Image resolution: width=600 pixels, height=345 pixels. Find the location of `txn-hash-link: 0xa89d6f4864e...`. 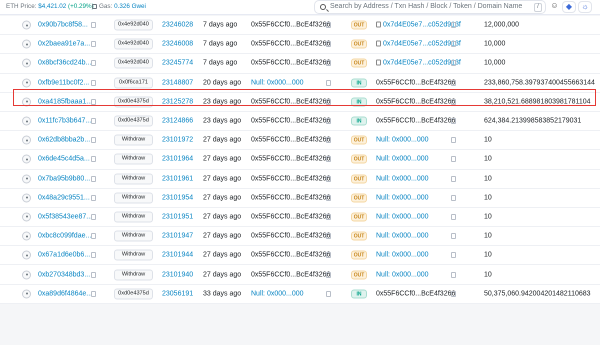

txn-hash-link: 0xa89d6f4864e... is located at coordinates (65, 293).